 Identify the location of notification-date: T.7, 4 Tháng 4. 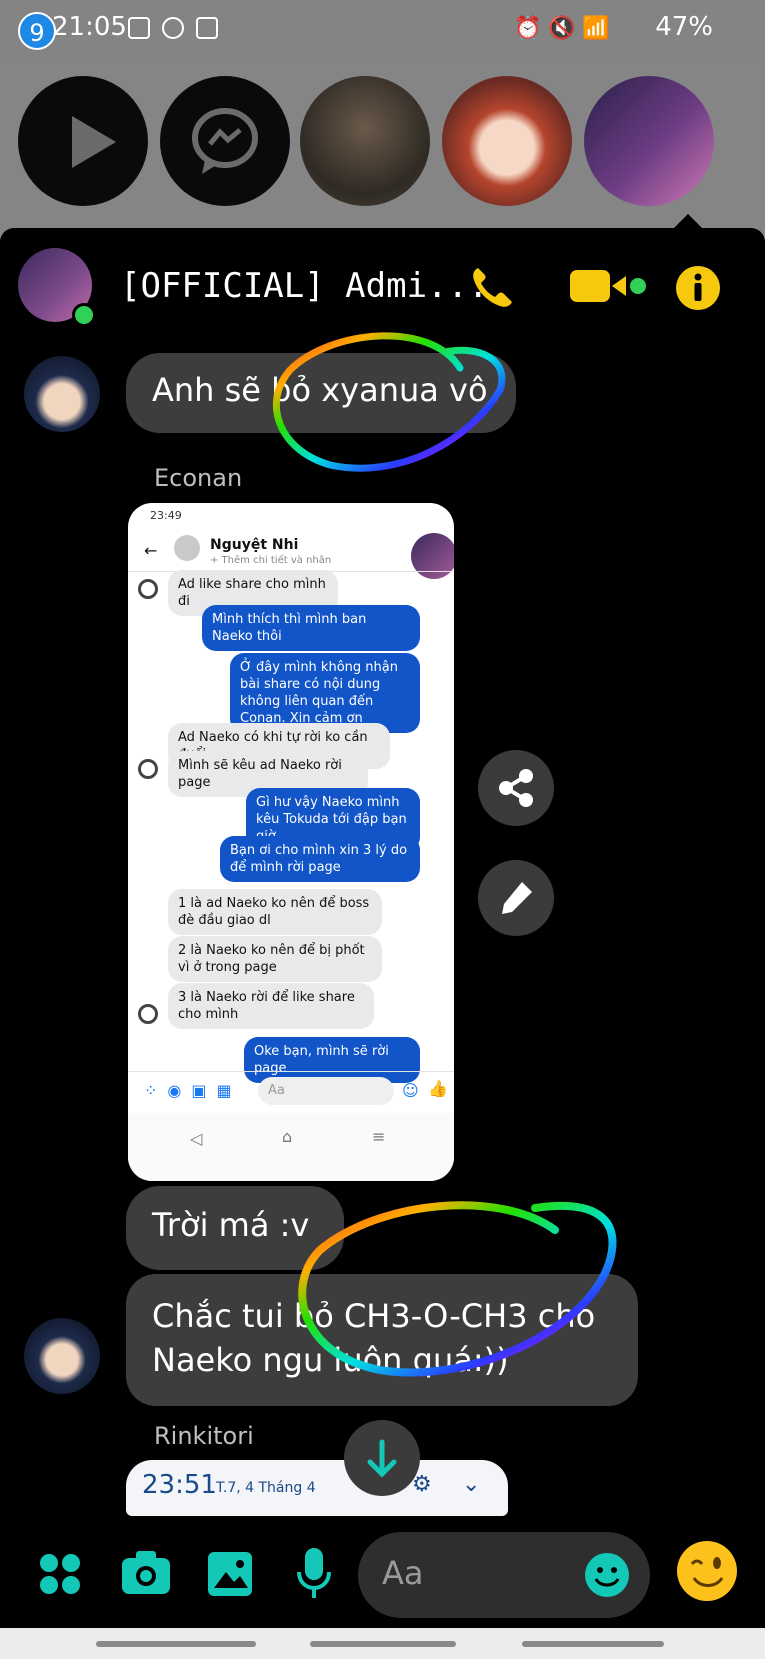
(266, 1488).